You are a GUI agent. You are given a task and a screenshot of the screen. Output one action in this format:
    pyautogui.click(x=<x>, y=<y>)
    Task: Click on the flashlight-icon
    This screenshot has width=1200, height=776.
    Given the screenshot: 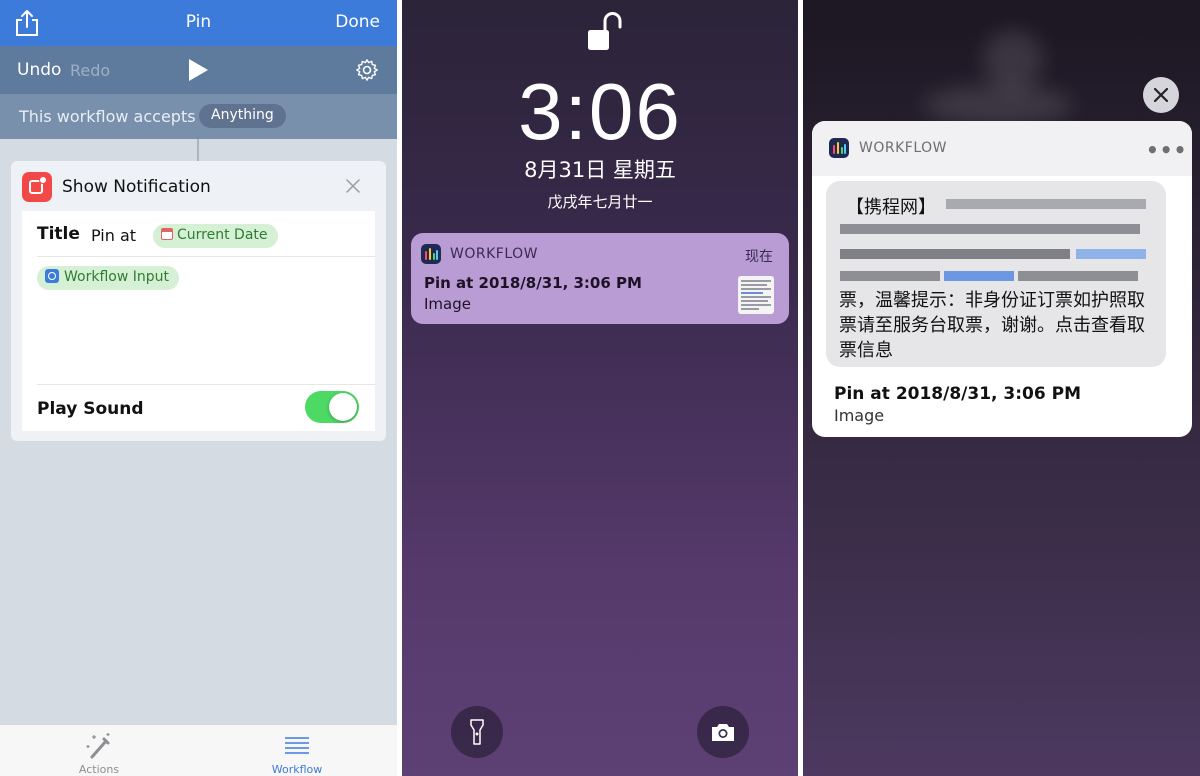 What is the action you would take?
    pyautogui.click(x=477, y=732)
    